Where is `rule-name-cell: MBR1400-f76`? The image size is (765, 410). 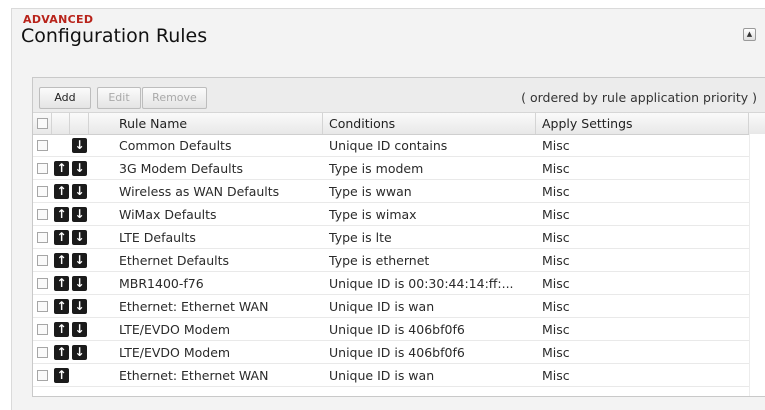 rule-name-cell: MBR1400-f76 is located at coordinates (161, 283).